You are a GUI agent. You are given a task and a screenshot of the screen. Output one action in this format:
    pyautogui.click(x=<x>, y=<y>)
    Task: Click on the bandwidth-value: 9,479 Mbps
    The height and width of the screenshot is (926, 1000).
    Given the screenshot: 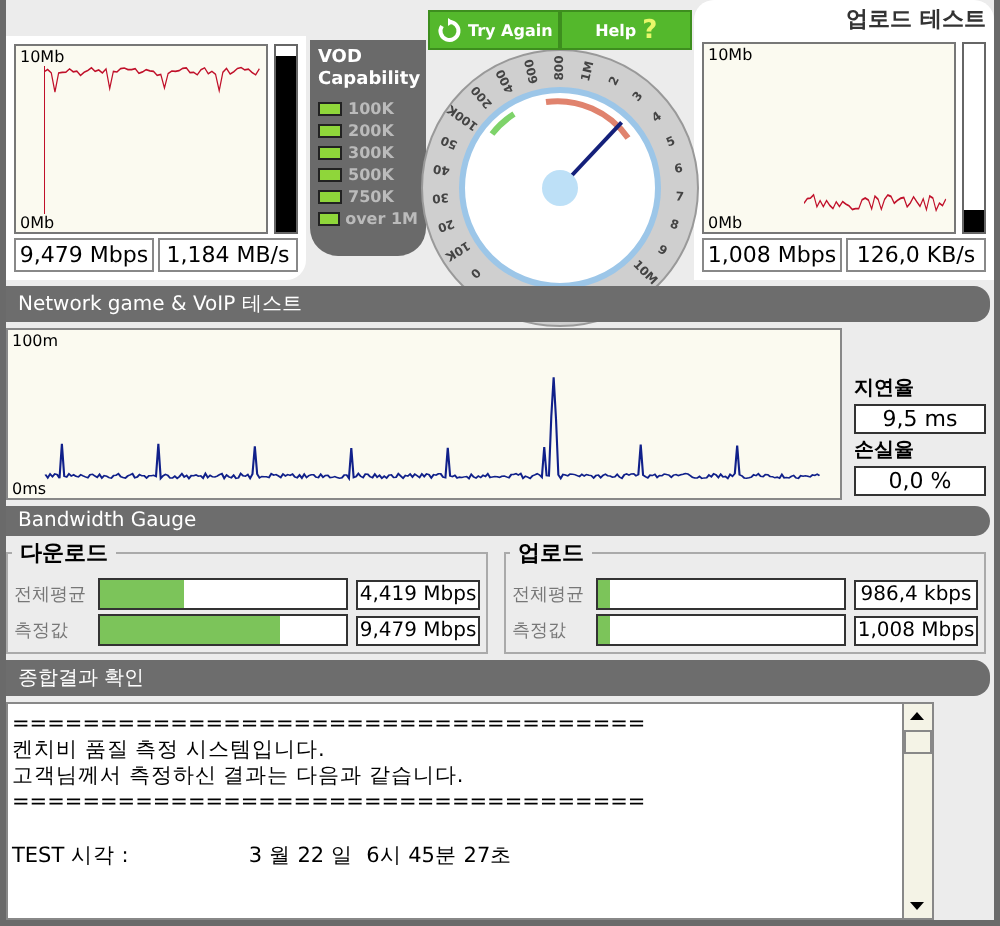 What is the action you would take?
    pyautogui.click(x=418, y=630)
    